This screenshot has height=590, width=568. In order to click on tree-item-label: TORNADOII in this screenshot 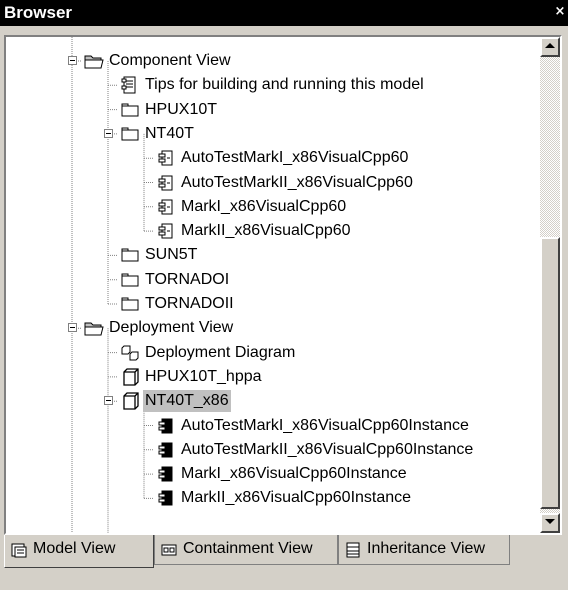, I will do `click(189, 303)`.